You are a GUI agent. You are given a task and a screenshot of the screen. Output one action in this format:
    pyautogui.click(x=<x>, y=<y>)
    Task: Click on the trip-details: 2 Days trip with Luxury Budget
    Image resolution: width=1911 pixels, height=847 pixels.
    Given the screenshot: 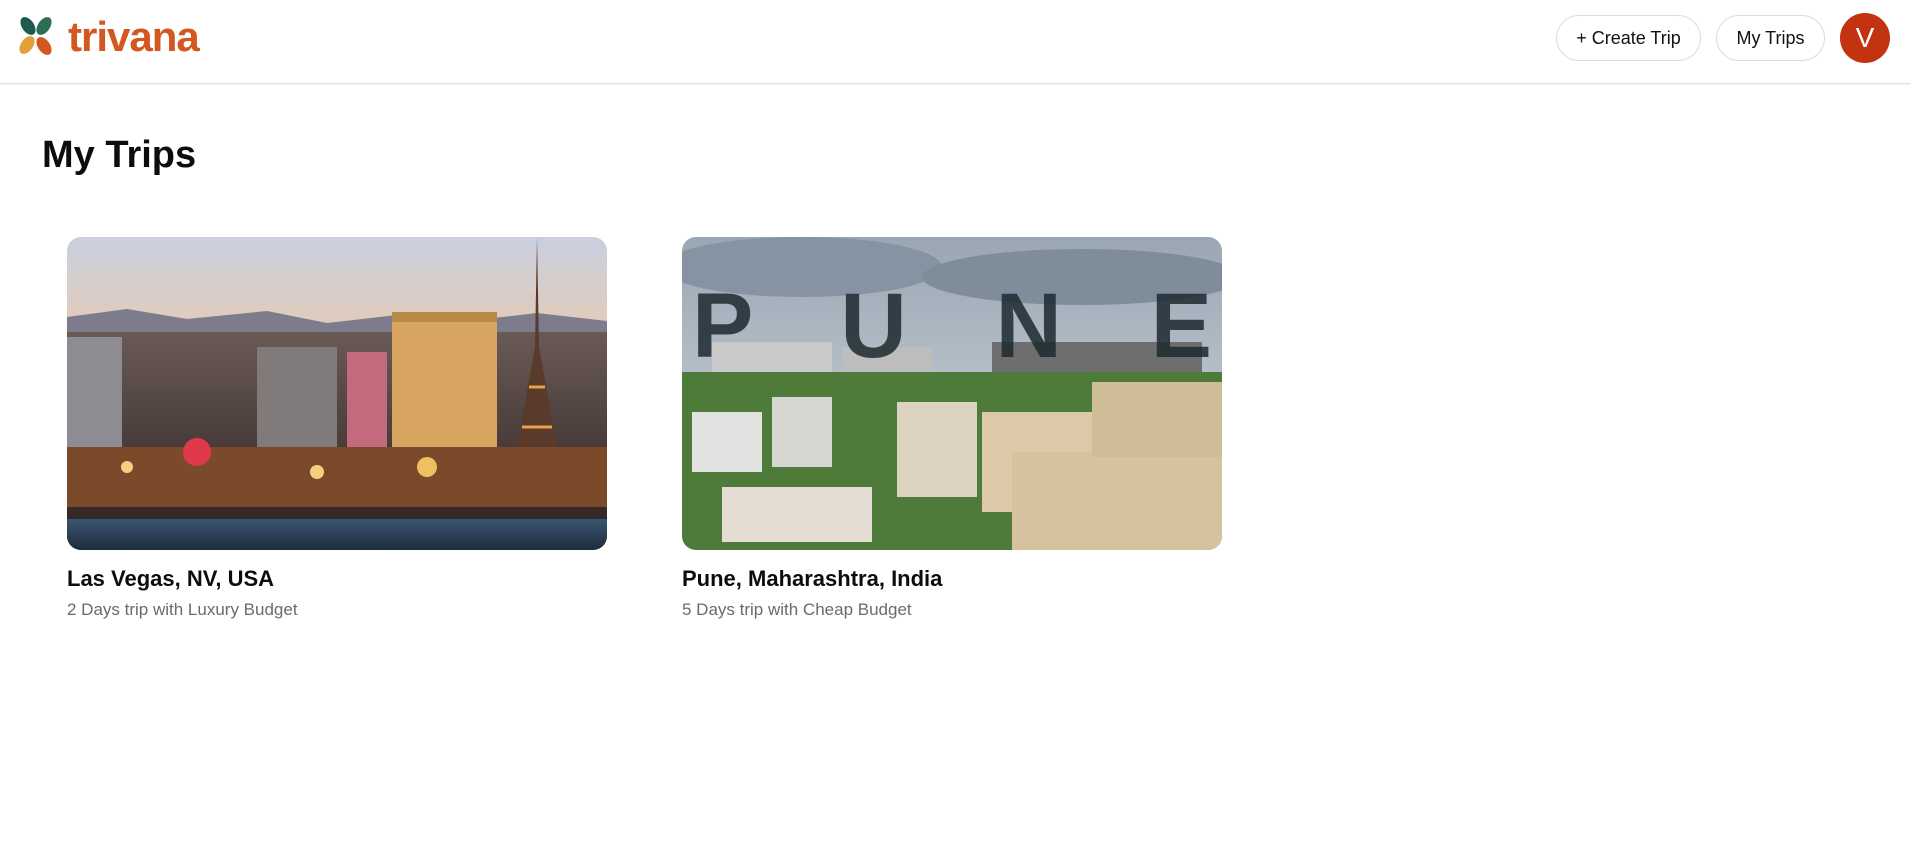 What is the action you would take?
    pyautogui.click(x=182, y=609)
    